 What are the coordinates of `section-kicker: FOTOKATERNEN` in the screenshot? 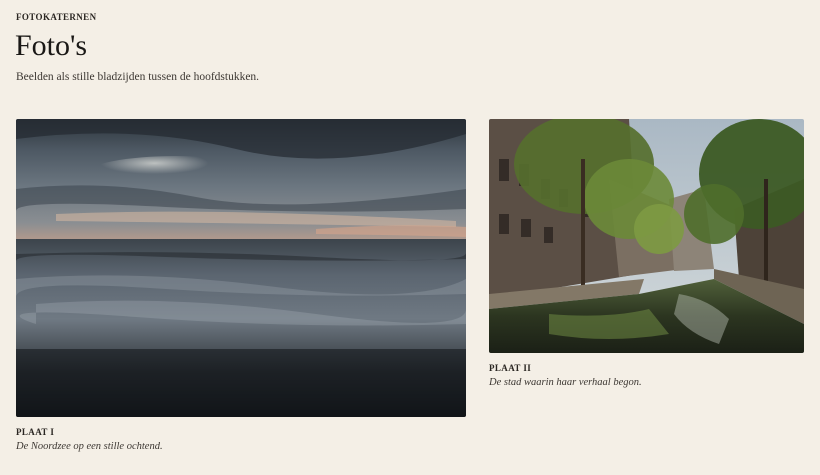 It's located at (56, 17).